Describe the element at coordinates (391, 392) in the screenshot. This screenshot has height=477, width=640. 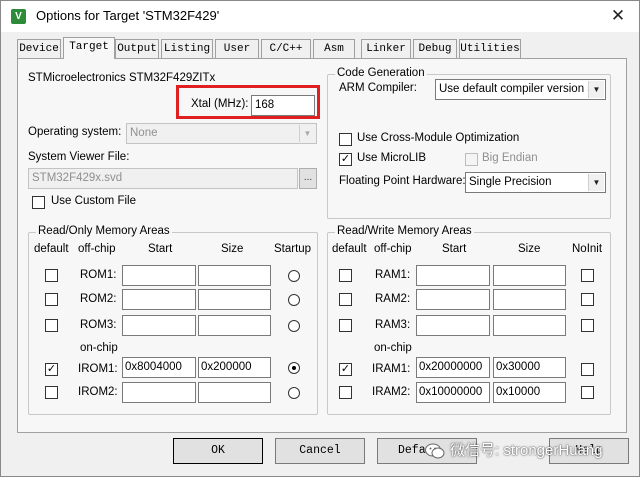
I see `iram2-label: IRAM2:` at that location.